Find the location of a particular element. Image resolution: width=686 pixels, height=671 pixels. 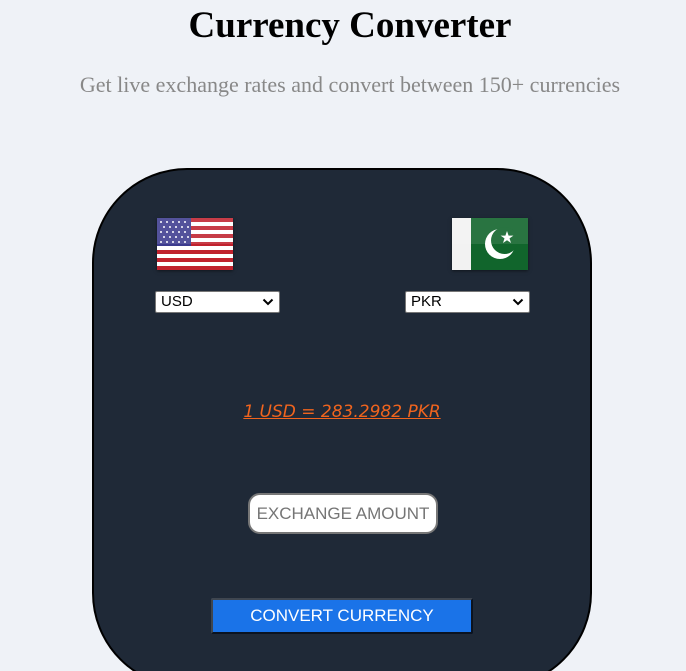

from-currency-select: USD is located at coordinates (217, 302).